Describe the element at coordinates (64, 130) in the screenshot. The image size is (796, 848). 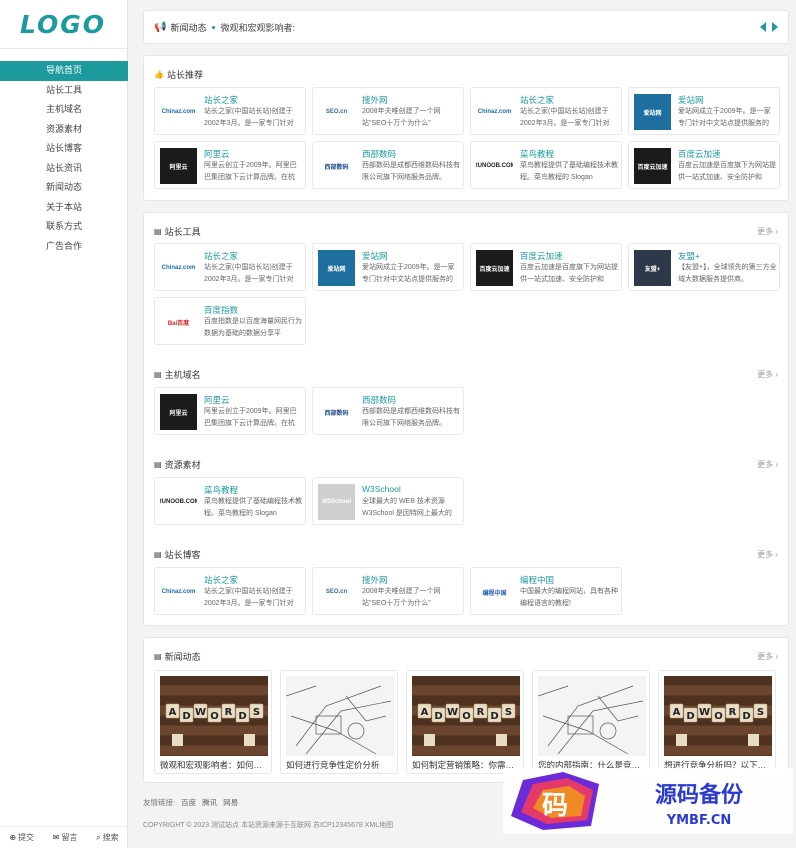
I see `nav-item: 资源素材` at that location.